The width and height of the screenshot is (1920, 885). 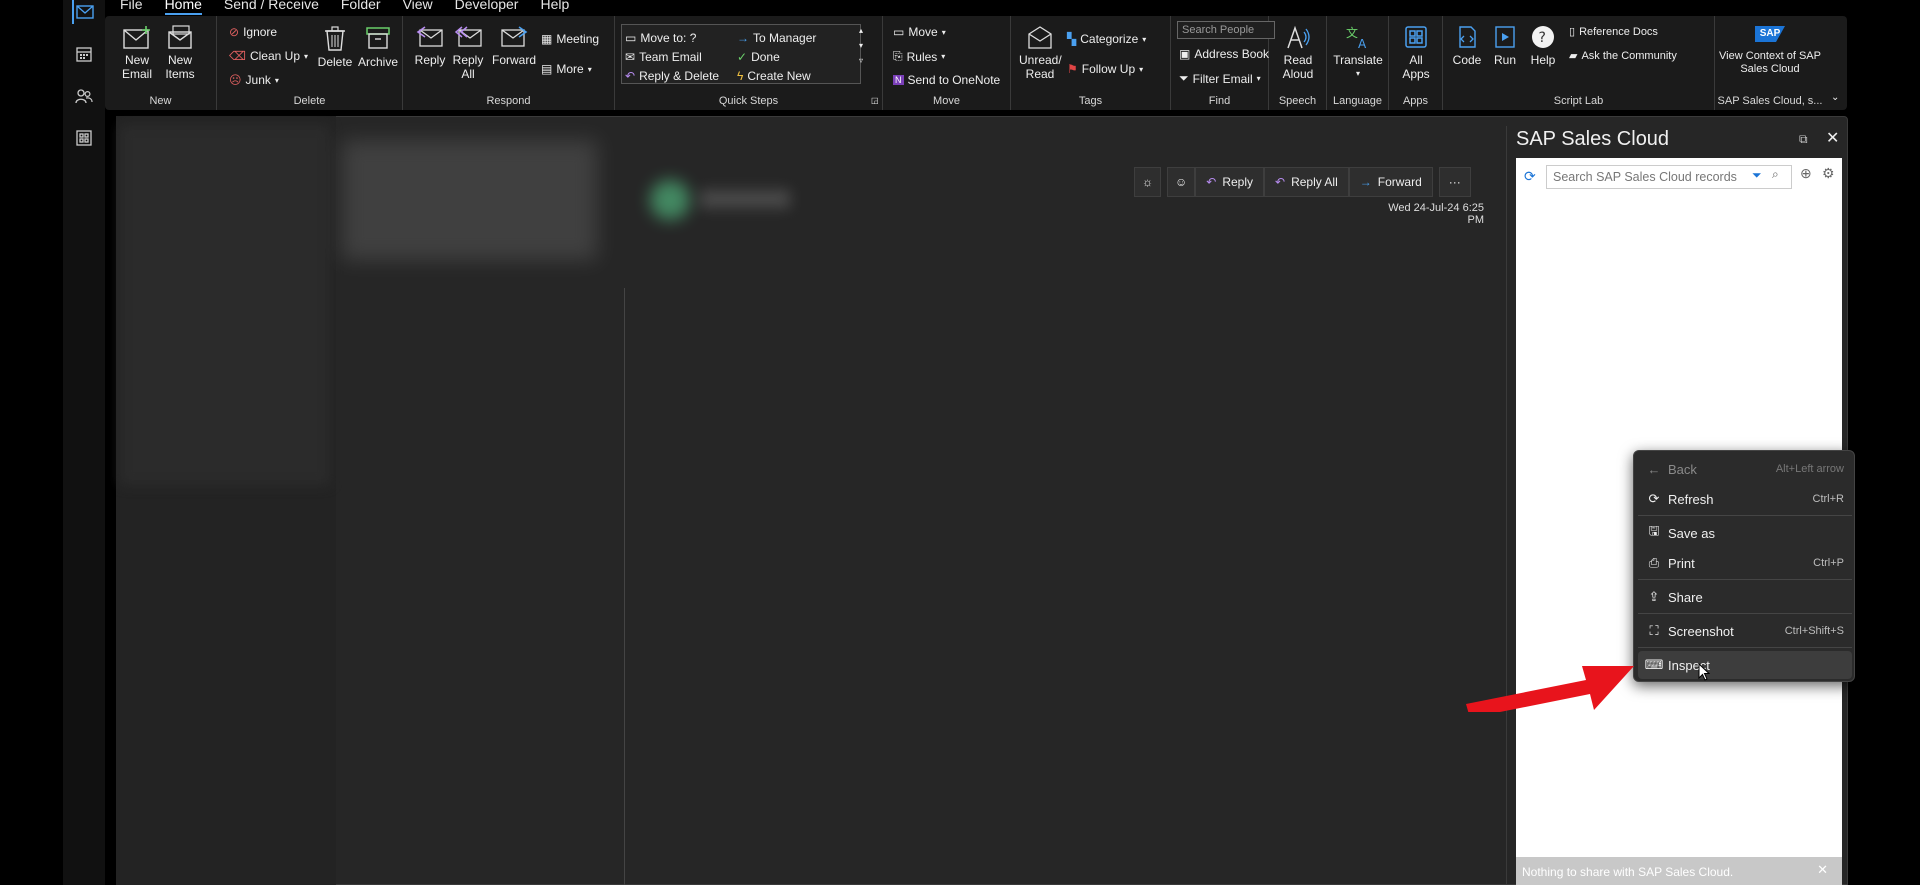 I want to click on search-people-input: Search People, so click(x=1226, y=30).